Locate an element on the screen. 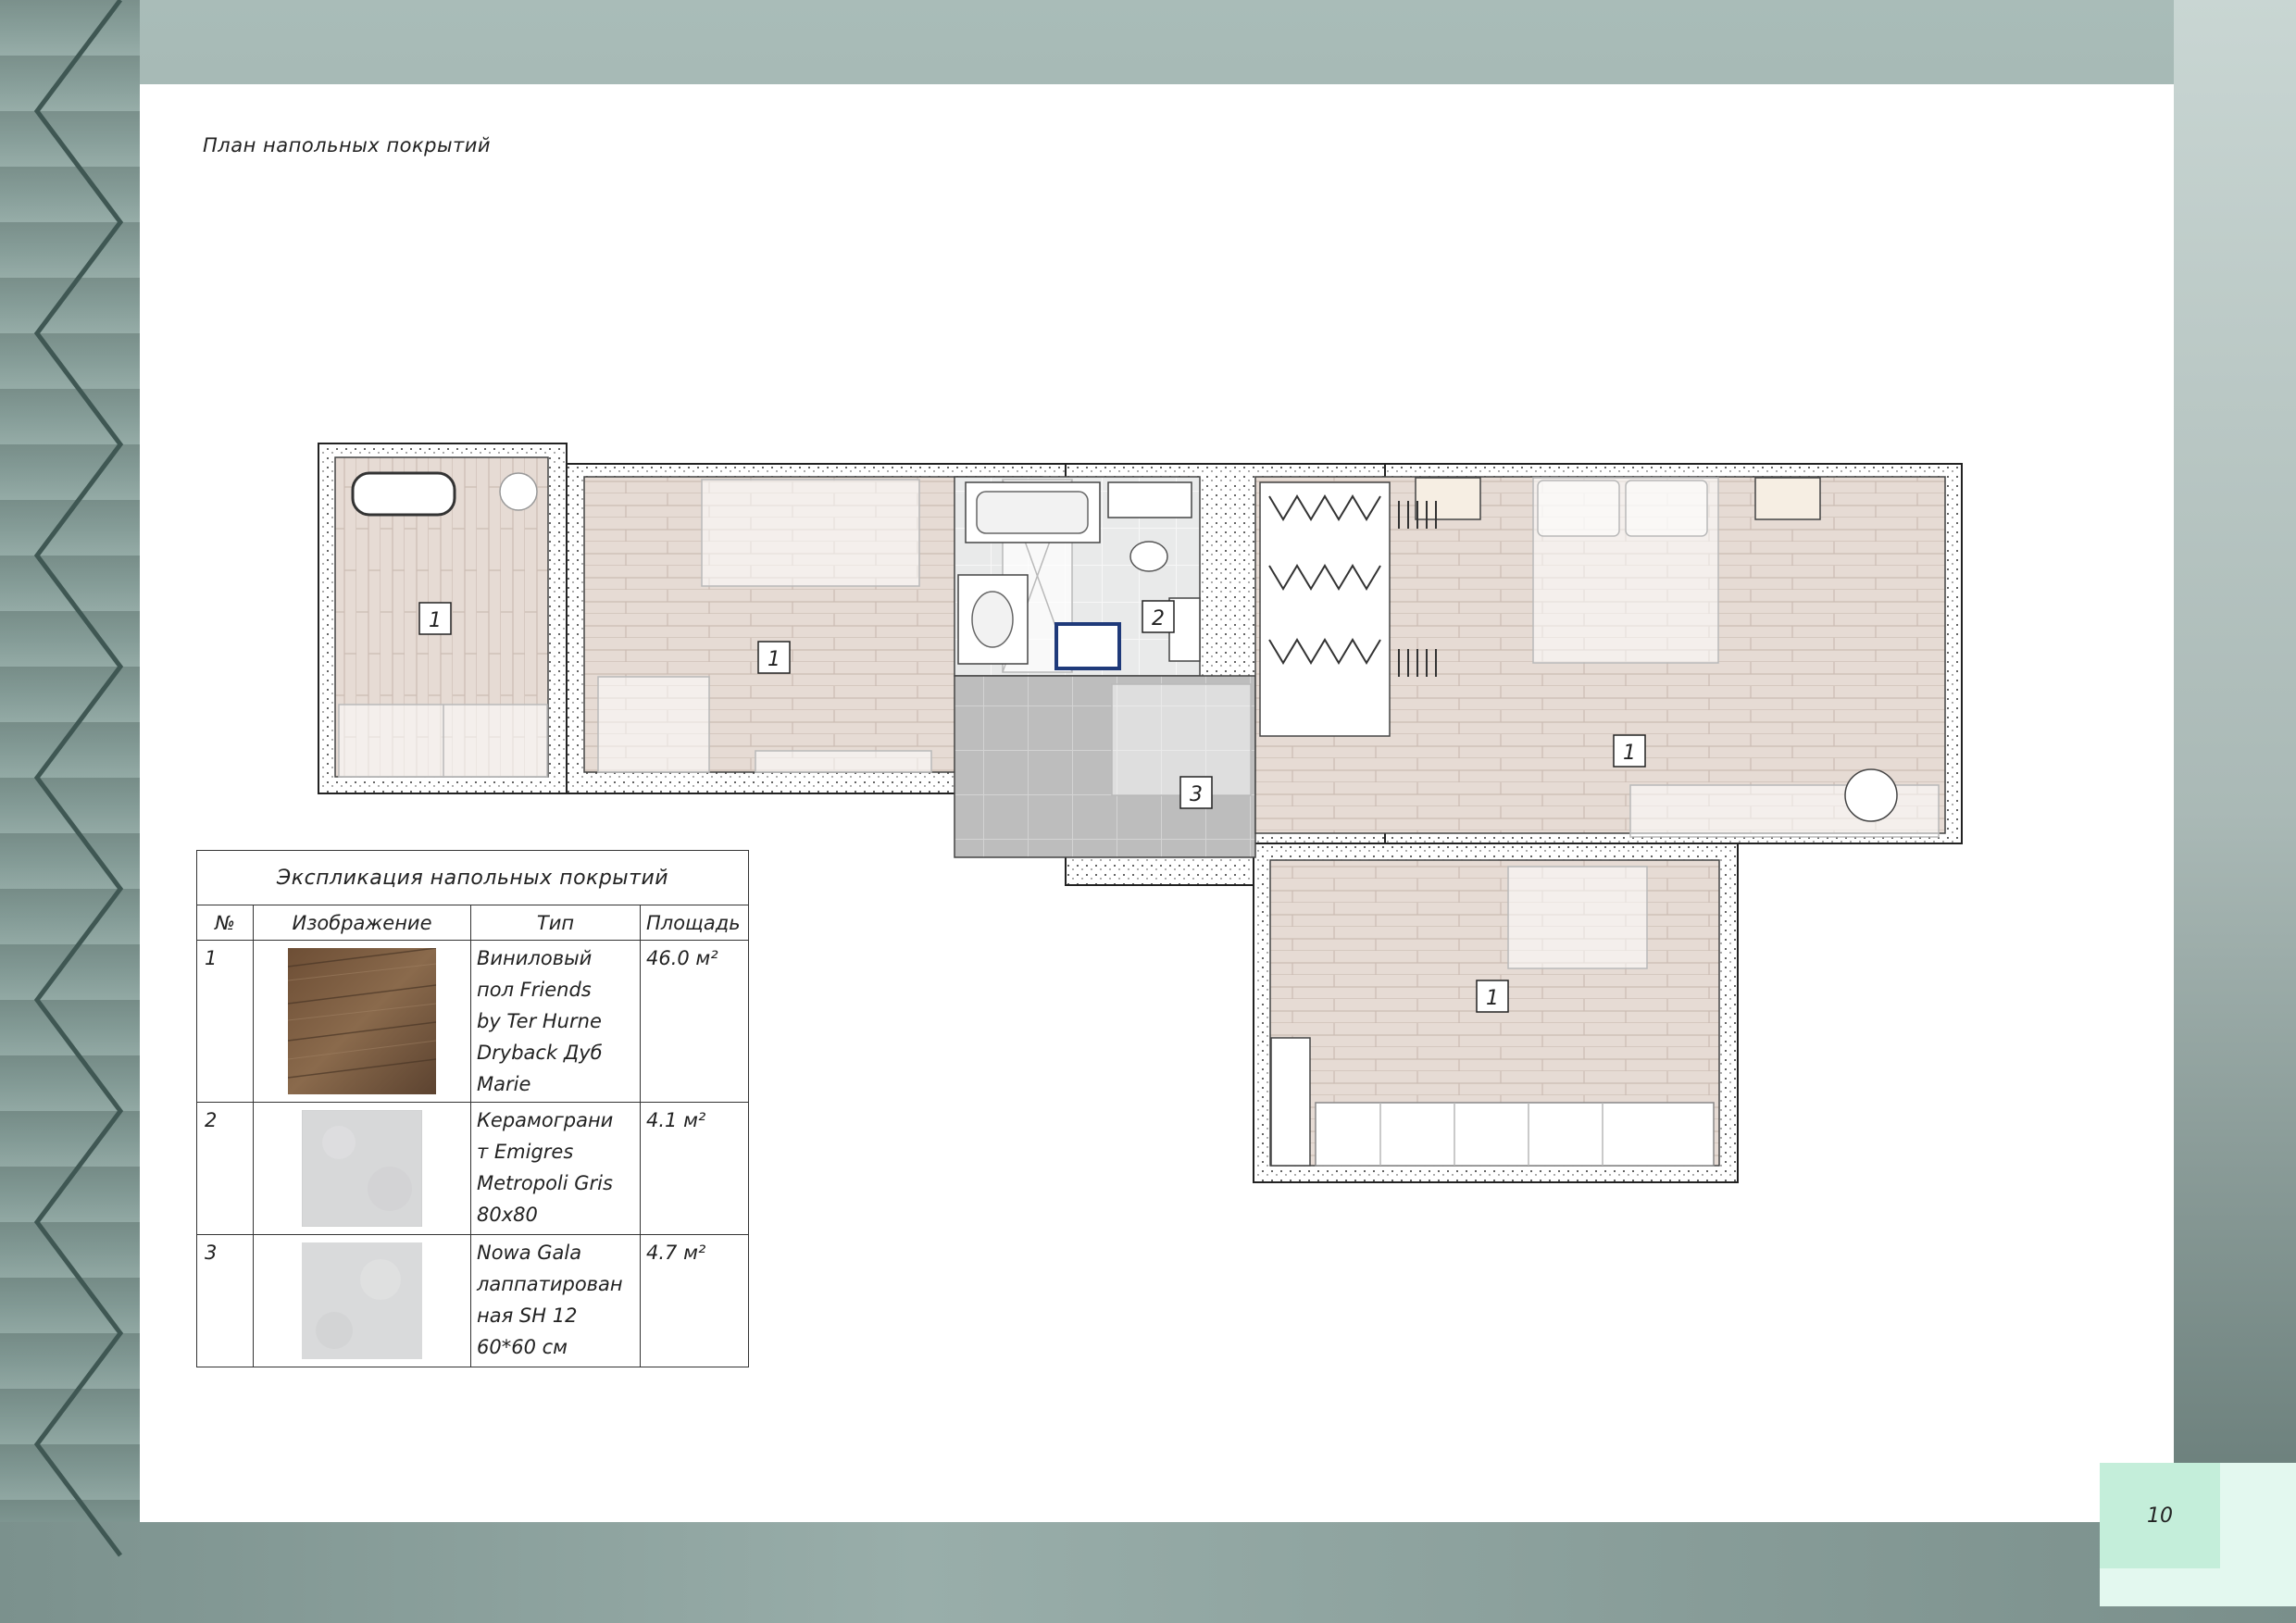 The height and width of the screenshot is (1623, 2296). legend-header-type: Тип is located at coordinates (555, 923).